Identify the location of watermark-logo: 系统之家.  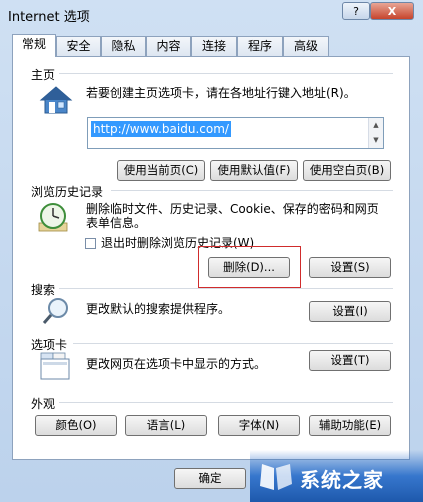
(336, 476).